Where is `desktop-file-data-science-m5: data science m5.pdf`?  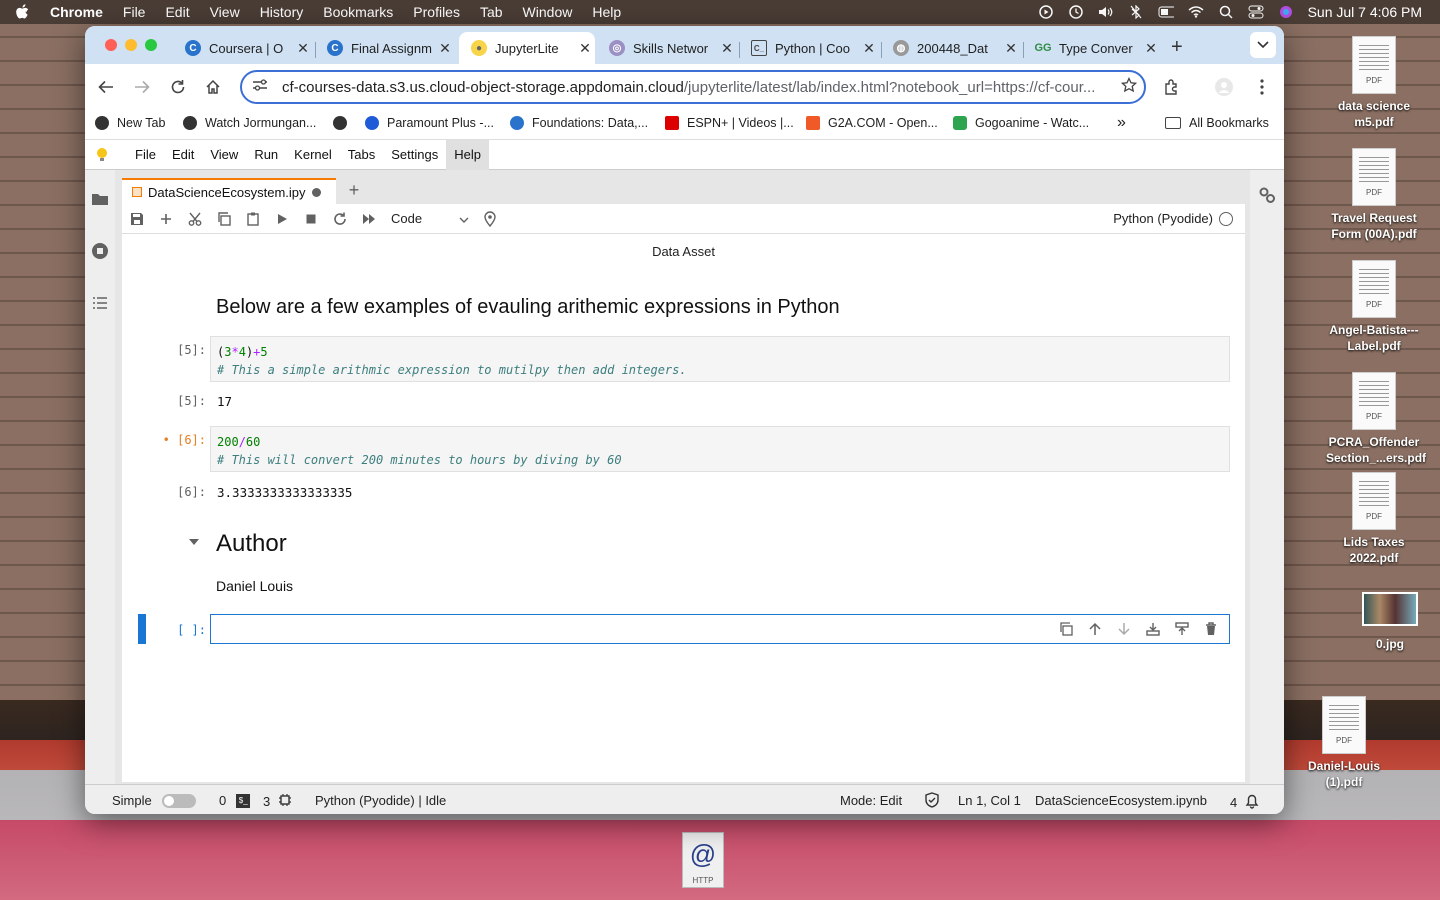
desktop-file-data-science-m5: data science m5.pdf is located at coordinates (1374, 83).